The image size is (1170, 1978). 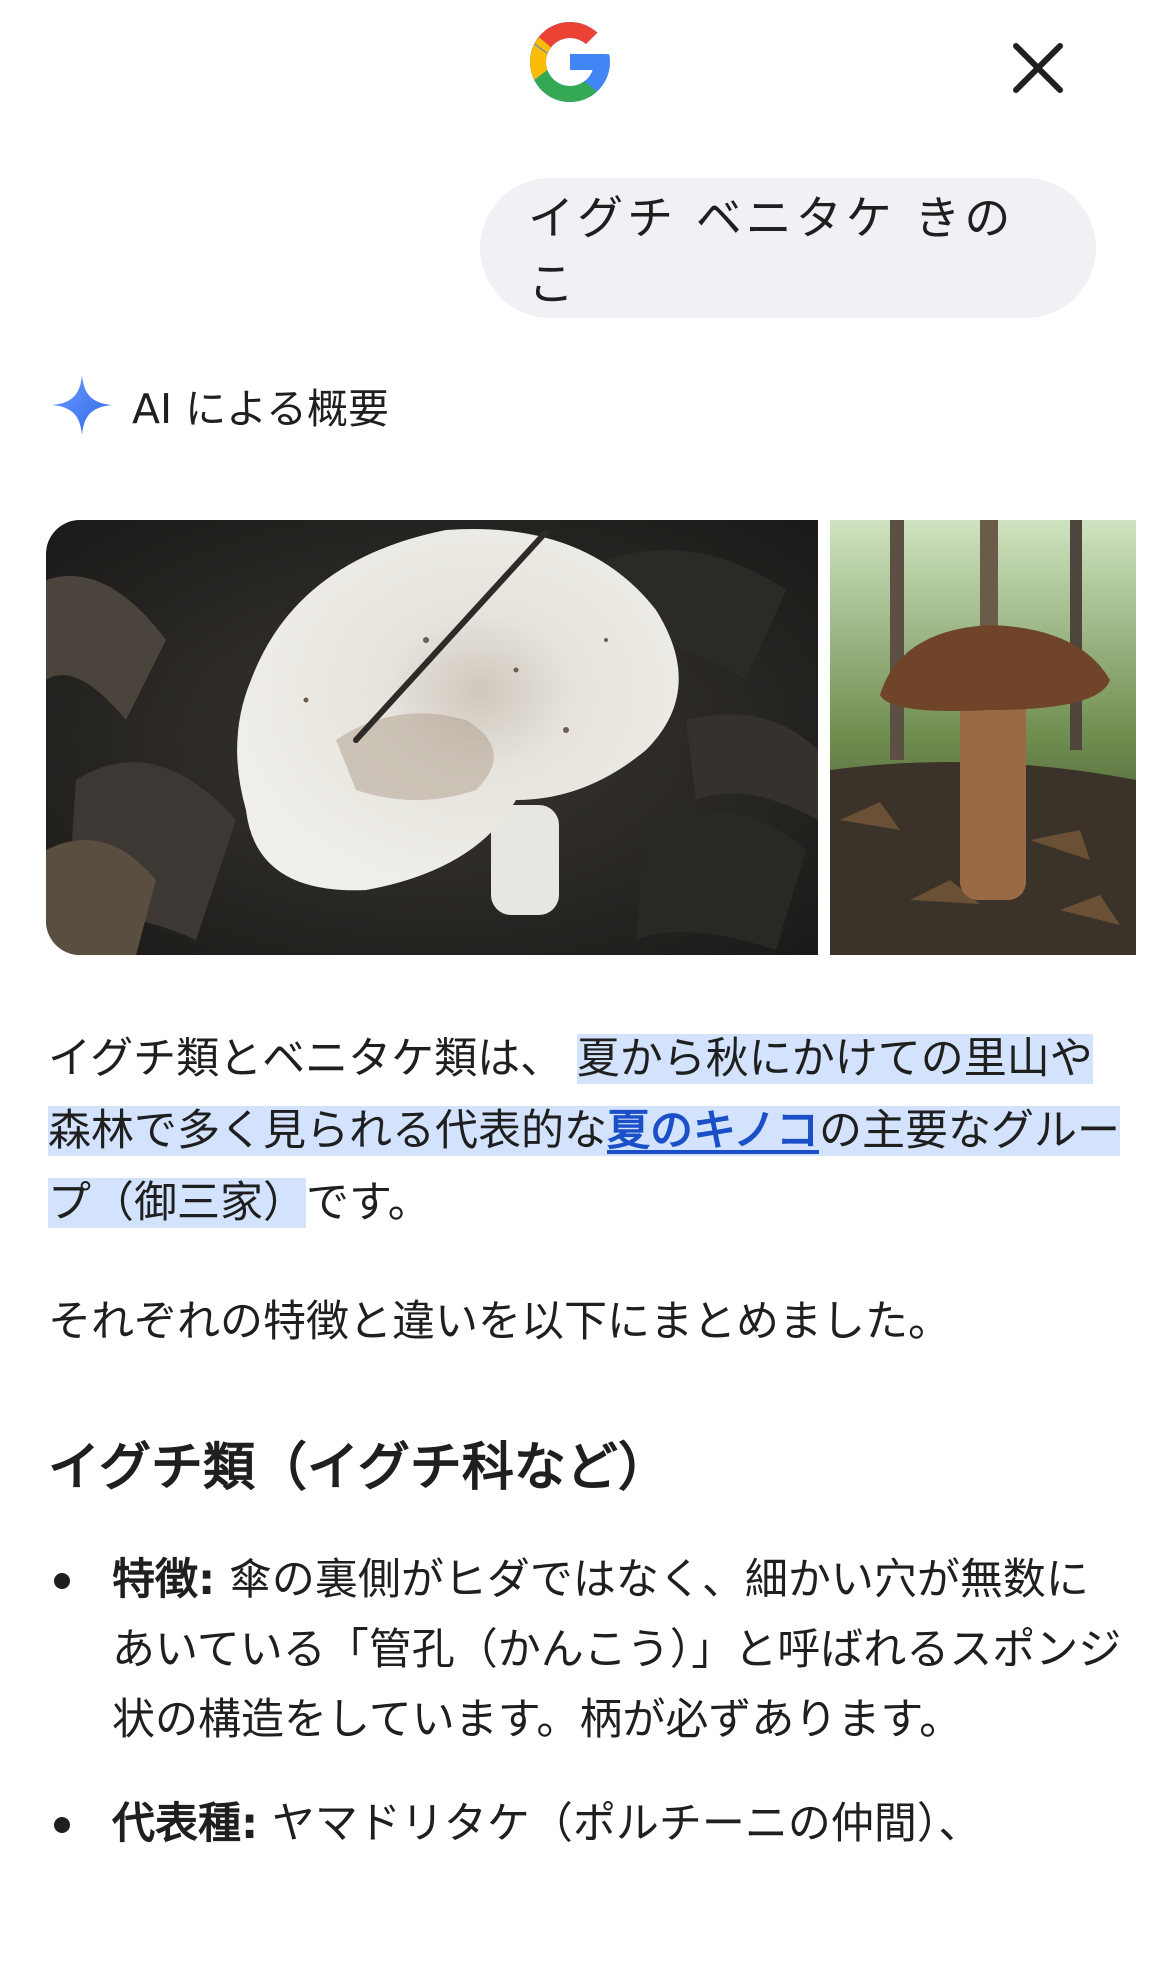 I want to click on close-icon, so click(x=1038, y=68).